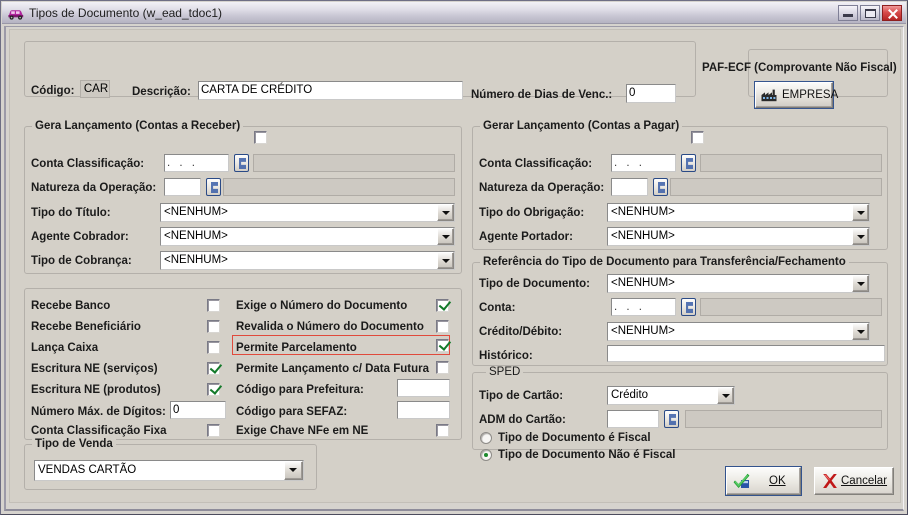  What do you see at coordinates (776, 187) in the screenshot?
I see `pagar-natureza-operacao-desc` at bounding box center [776, 187].